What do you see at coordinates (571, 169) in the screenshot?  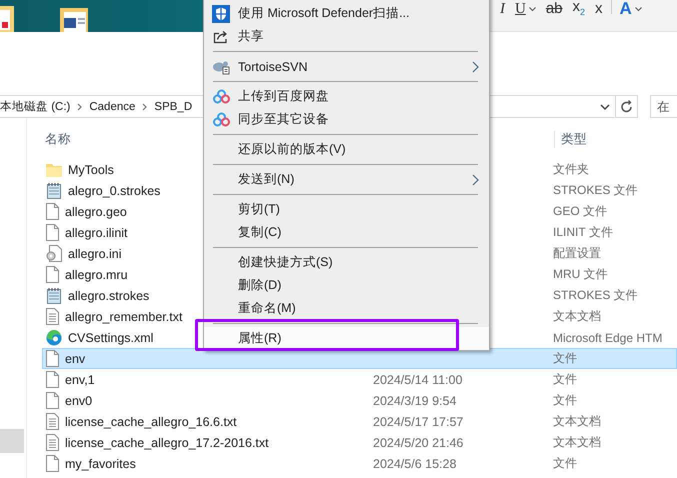 I see `file-type: 文件夹` at bounding box center [571, 169].